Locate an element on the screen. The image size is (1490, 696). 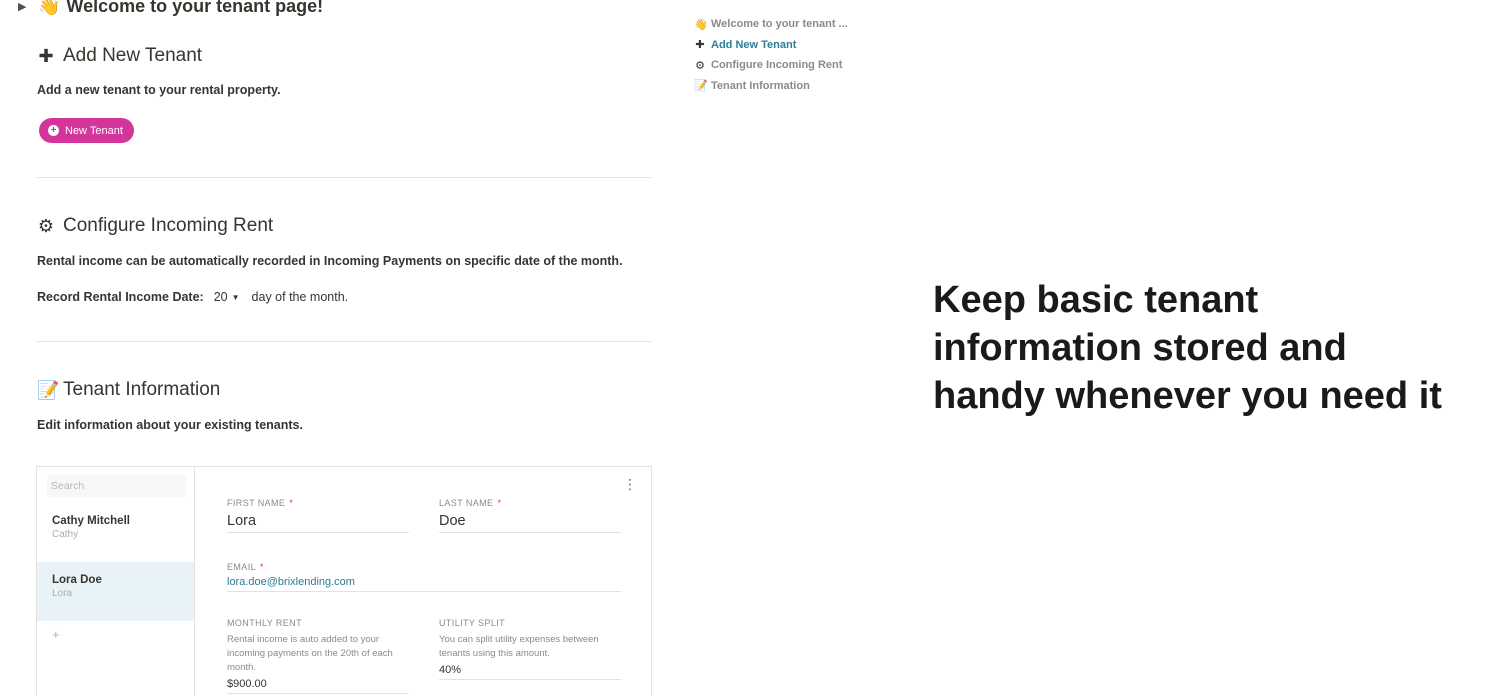
tenant-name: Lora Doe is located at coordinates (77, 580).